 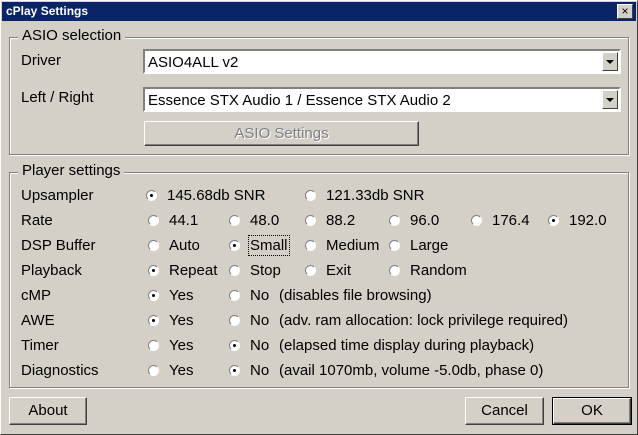 I want to click on radio-option: Repeat, so click(x=182, y=270).